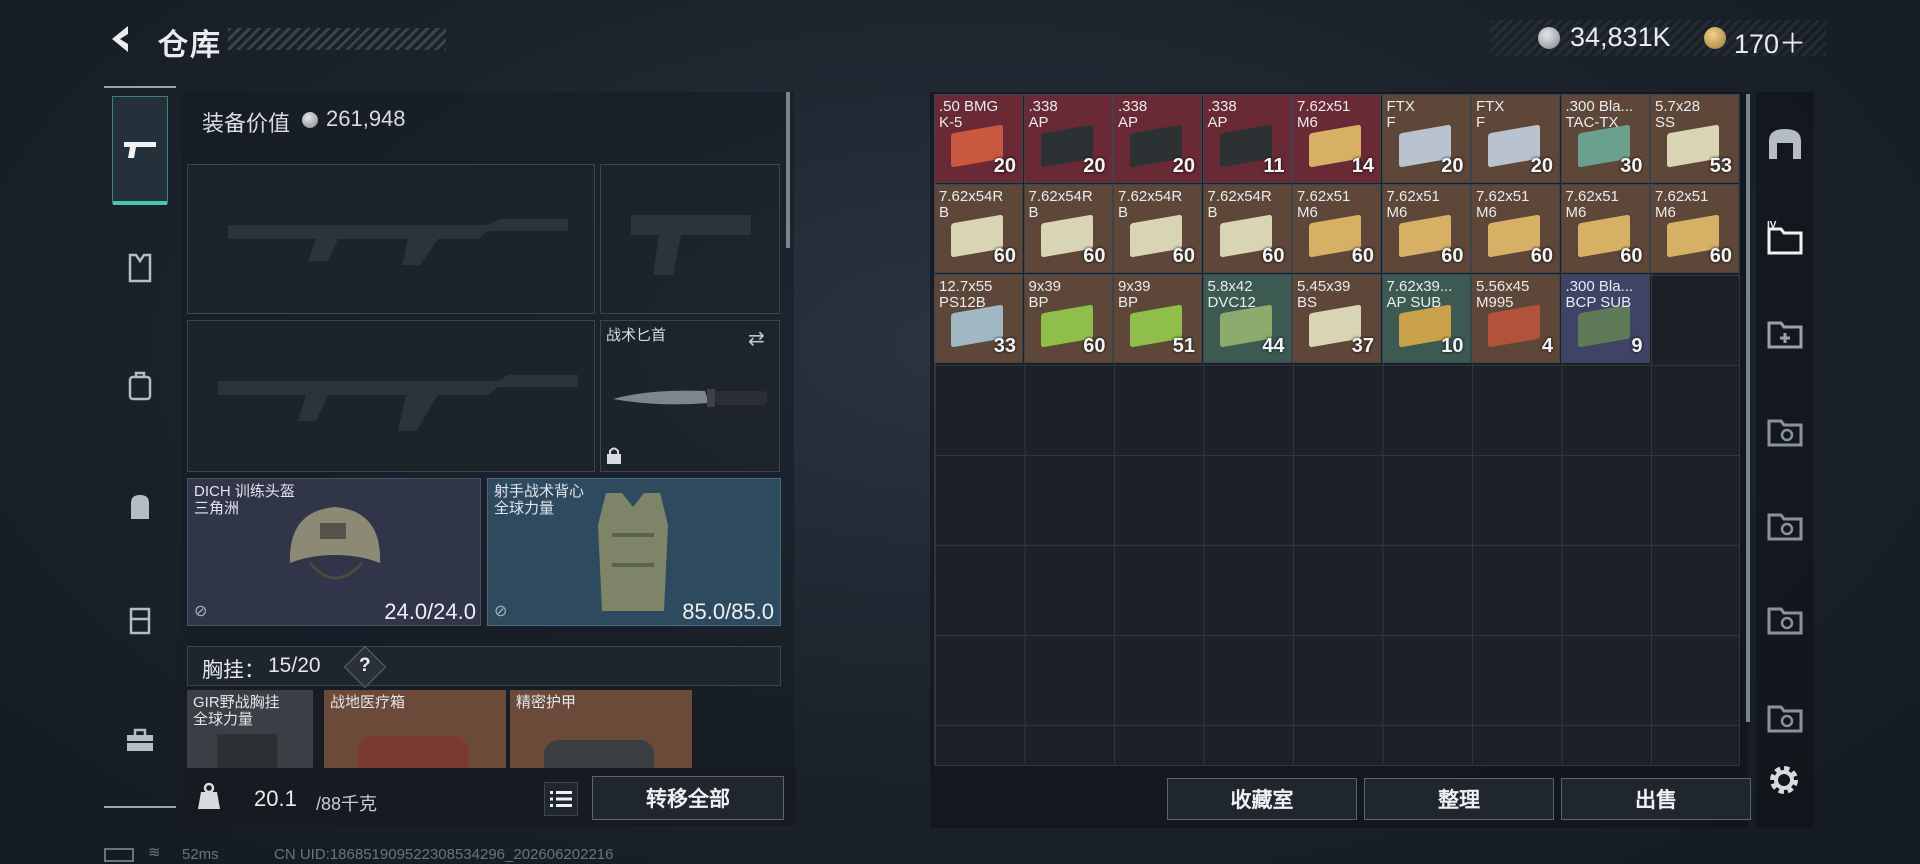 This screenshot has width=1920, height=864. I want to click on pistol-slot, so click(690, 239).